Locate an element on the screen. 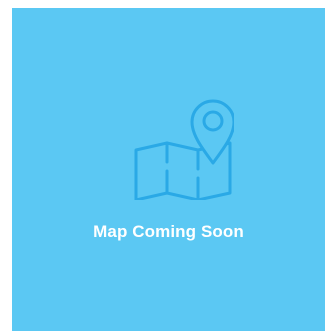  map-location-pin-icon is located at coordinates (183, 147).